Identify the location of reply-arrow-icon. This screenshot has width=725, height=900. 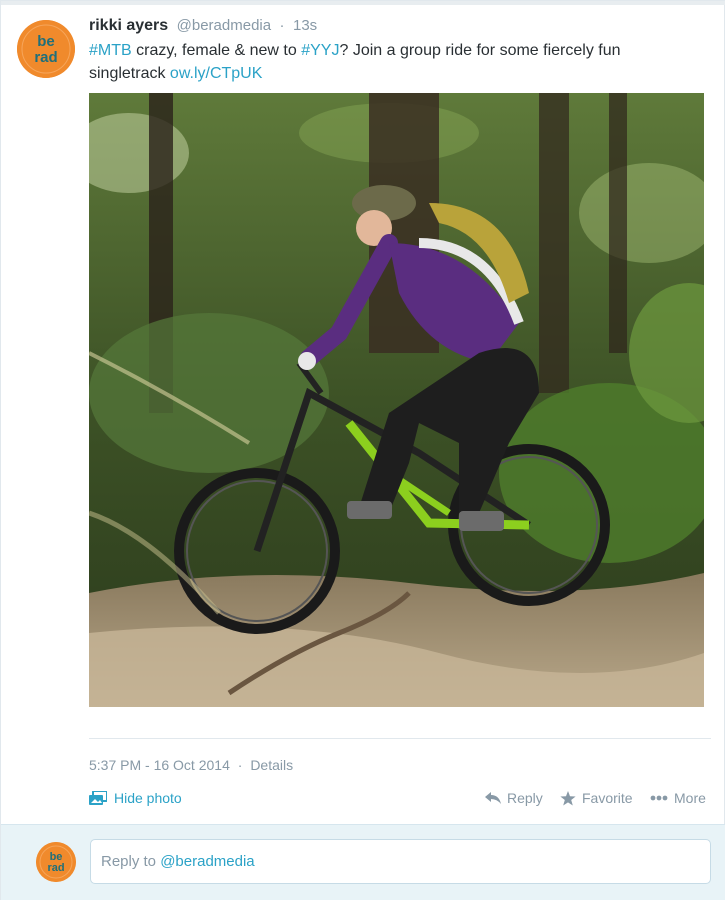
(493, 798).